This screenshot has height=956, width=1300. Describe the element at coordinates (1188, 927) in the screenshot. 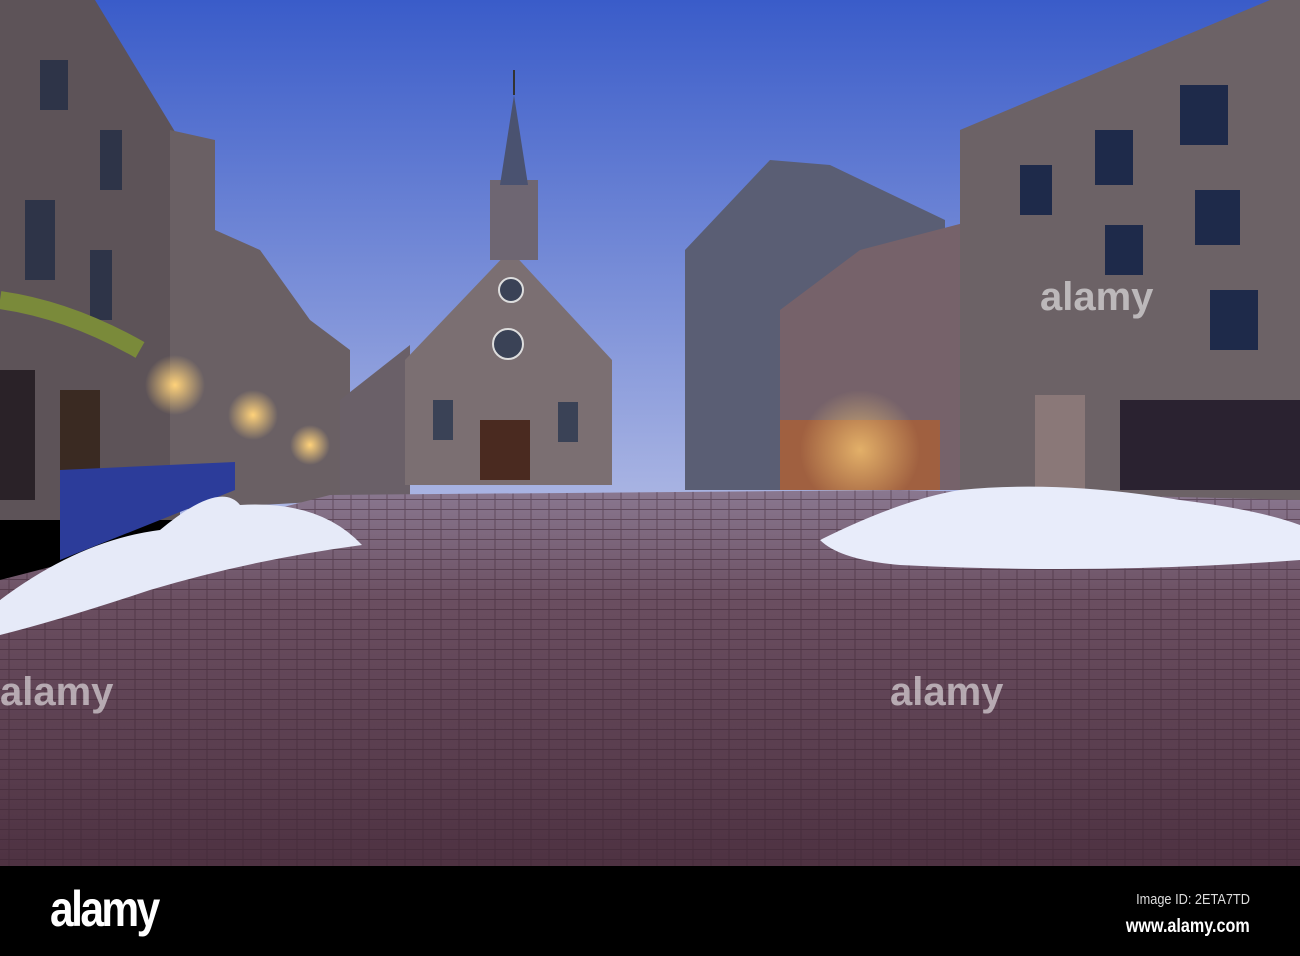

I see `website-link: www.alamy.com` at that location.